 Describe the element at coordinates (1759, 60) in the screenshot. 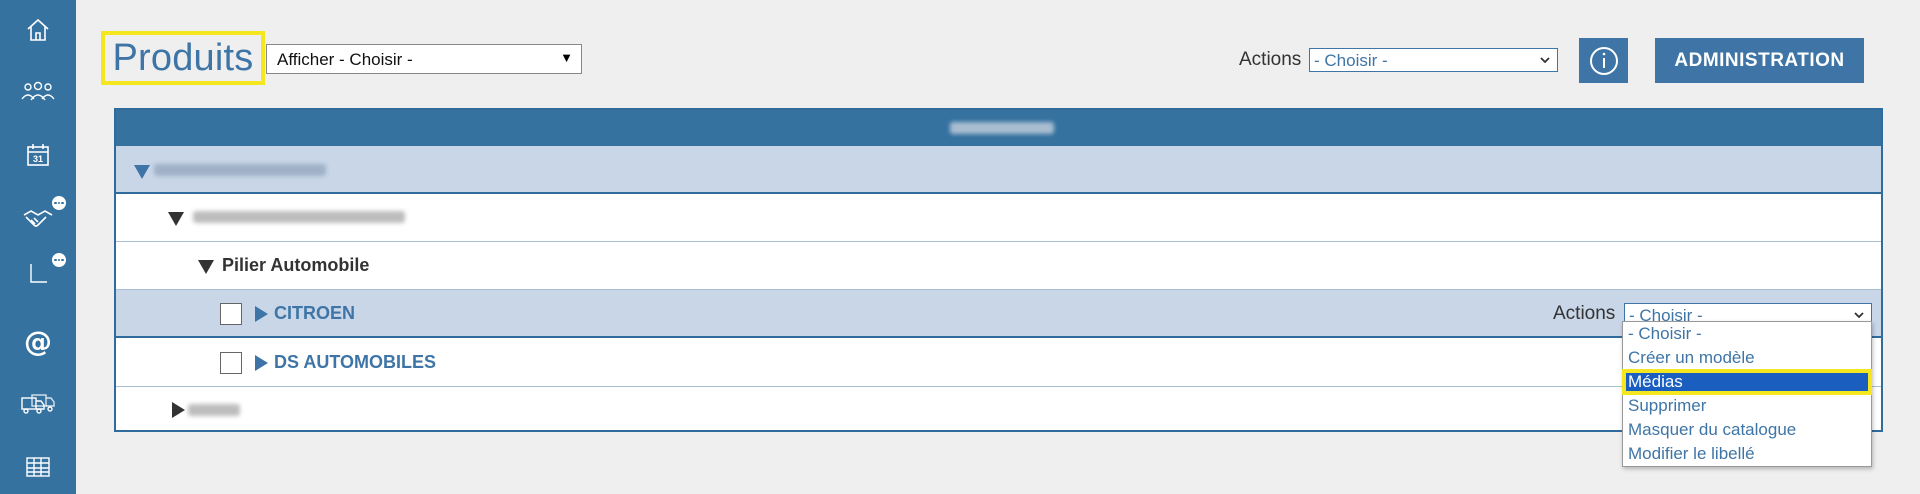

I see `administration-button: ADMINISTRATION` at that location.